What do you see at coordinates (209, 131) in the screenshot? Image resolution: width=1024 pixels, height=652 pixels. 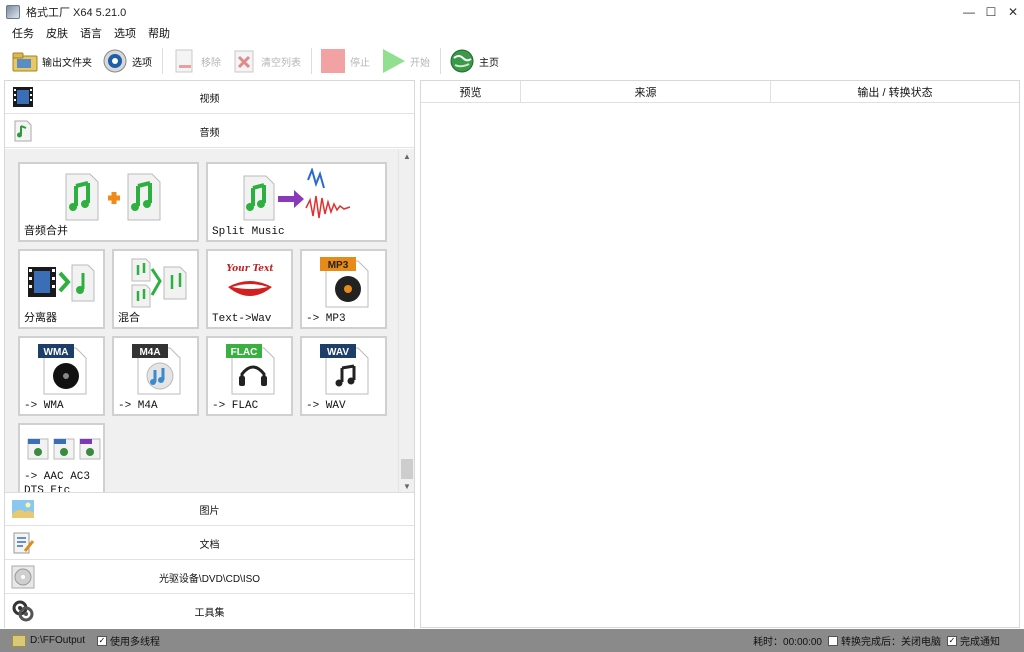 I see `category-audio: 音频` at bounding box center [209, 131].